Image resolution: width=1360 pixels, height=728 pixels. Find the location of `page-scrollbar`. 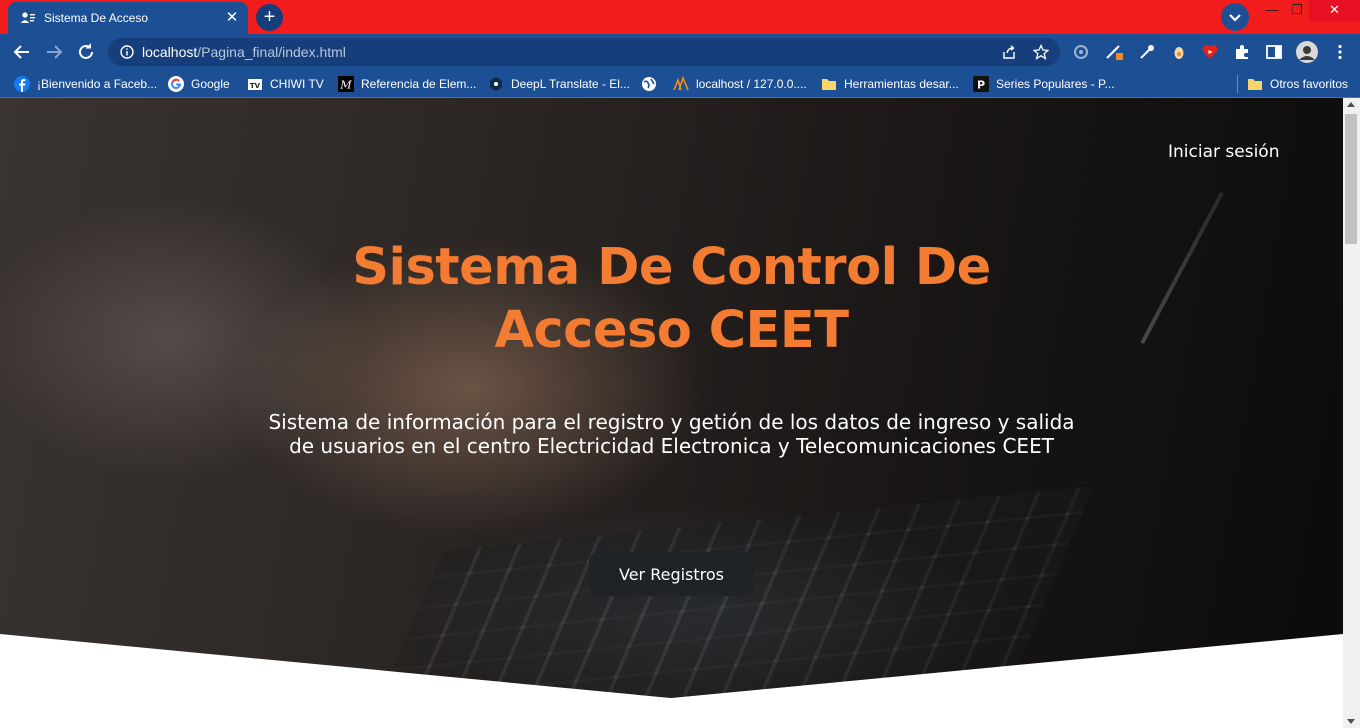

page-scrollbar is located at coordinates (1351, 413).